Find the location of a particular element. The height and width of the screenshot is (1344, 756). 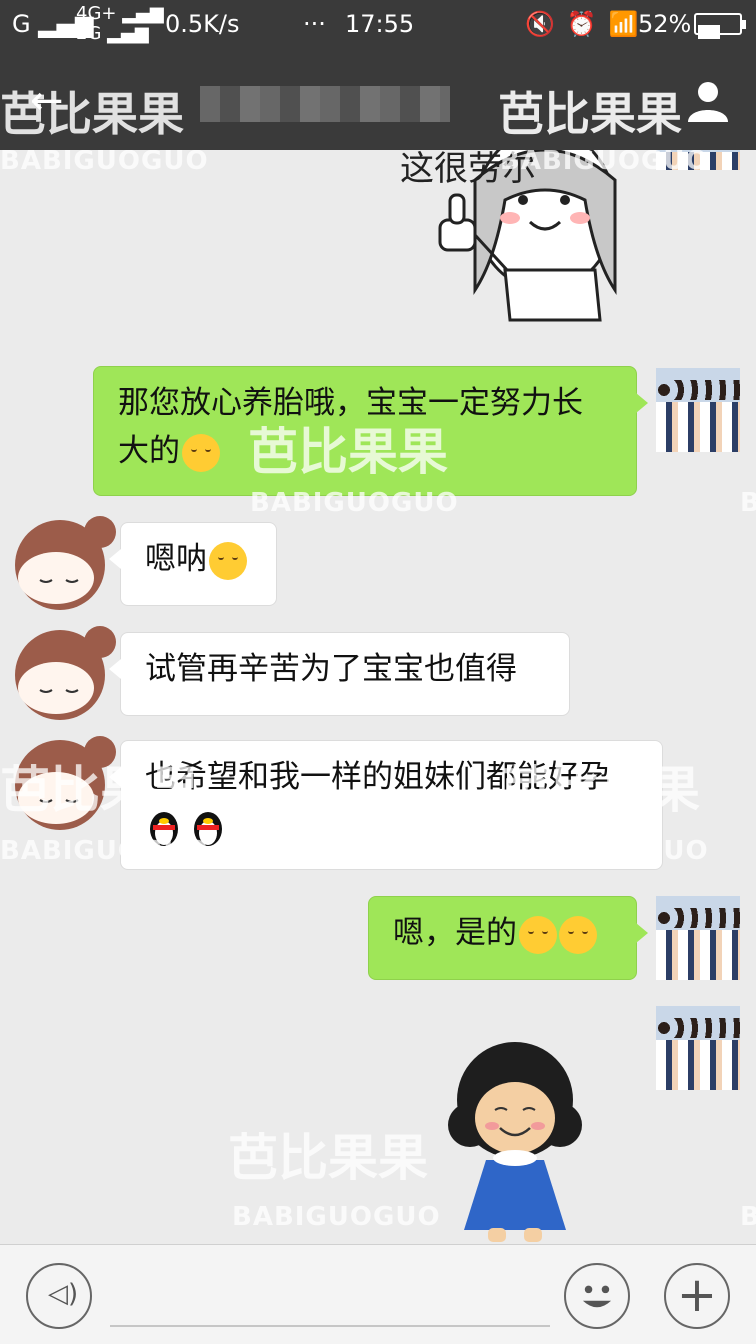

lucy-sticker is located at coordinates (515, 1137).